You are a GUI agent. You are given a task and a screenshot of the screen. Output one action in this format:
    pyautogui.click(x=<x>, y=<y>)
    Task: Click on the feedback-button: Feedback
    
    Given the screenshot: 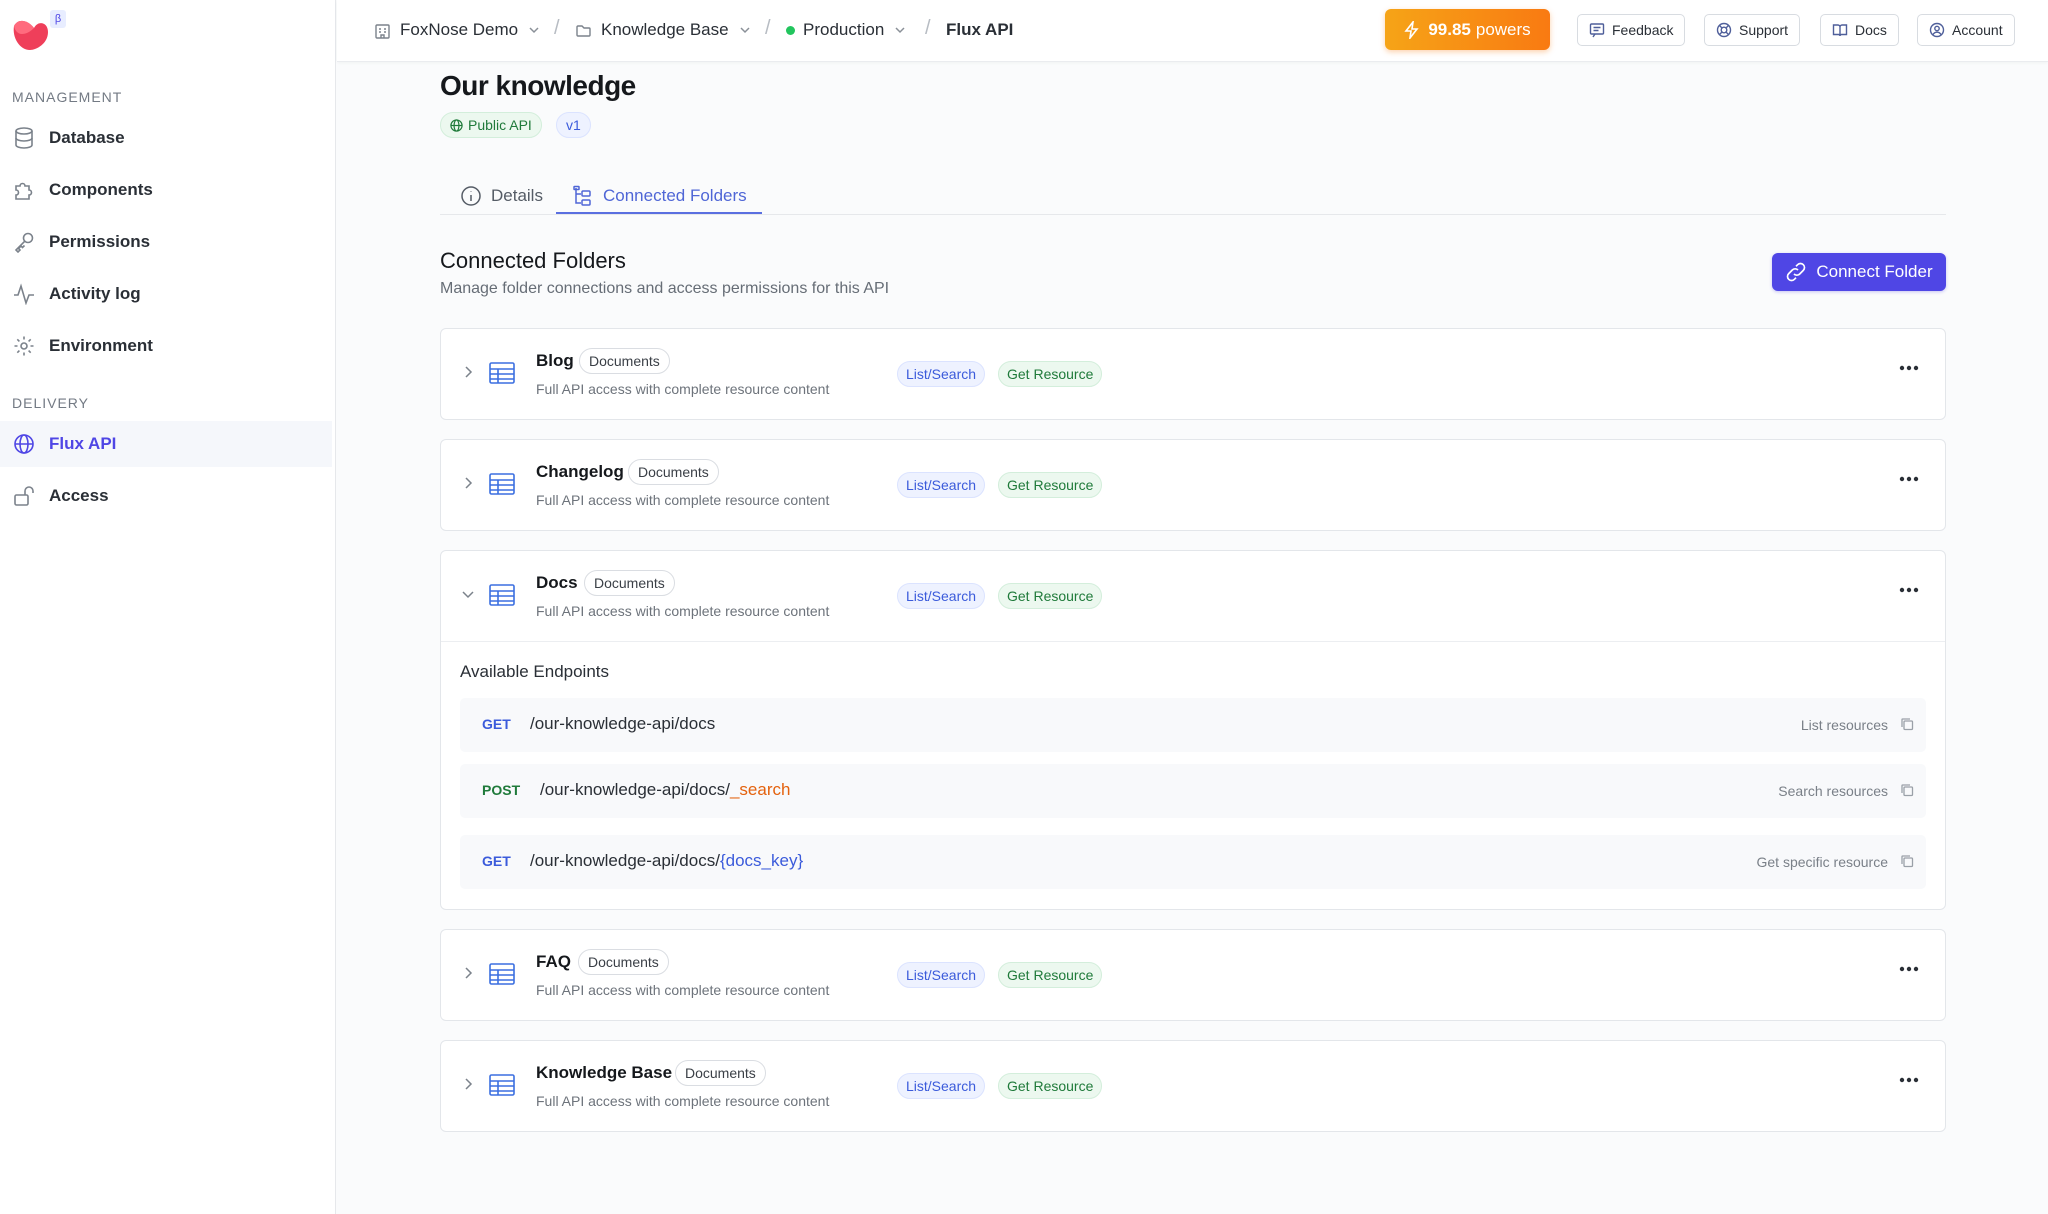 What is the action you would take?
    pyautogui.click(x=1631, y=30)
    